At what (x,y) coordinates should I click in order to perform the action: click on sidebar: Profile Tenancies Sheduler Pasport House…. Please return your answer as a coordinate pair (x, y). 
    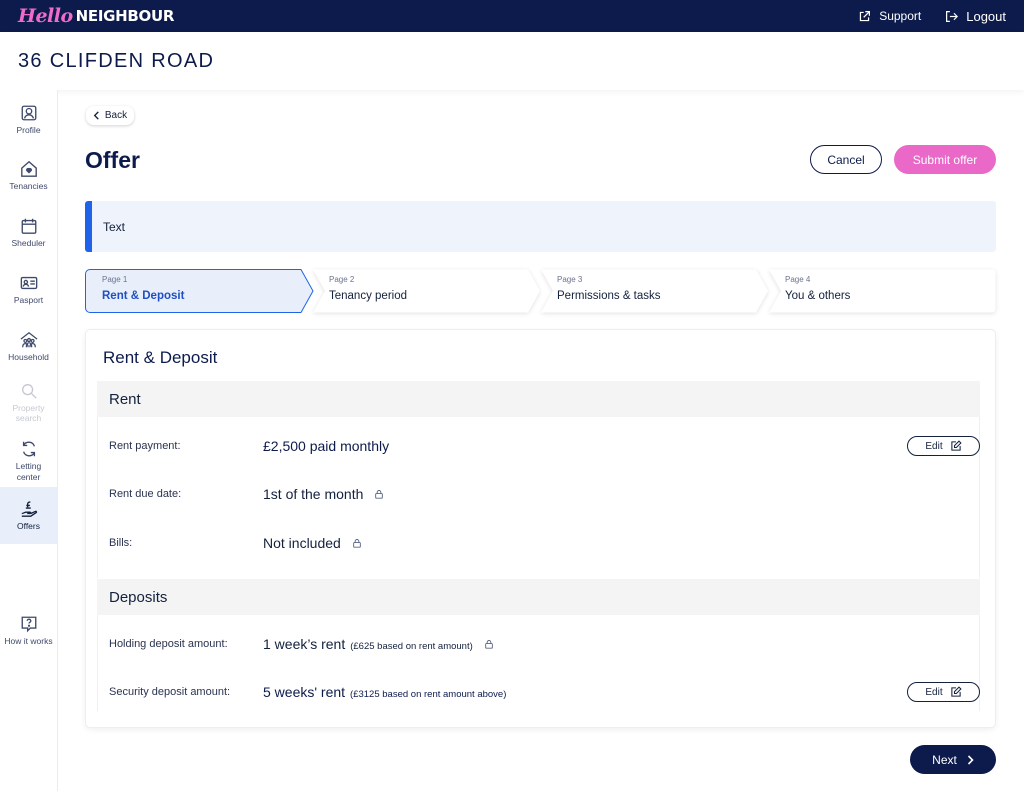
    Looking at the image, I should click on (29, 440).